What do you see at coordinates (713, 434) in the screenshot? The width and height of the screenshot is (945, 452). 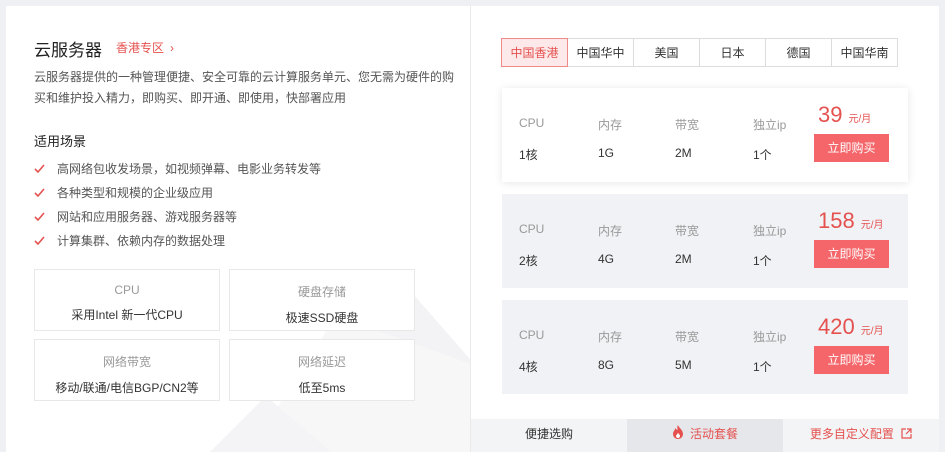 I see `promo-label: 活动套餐` at bounding box center [713, 434].